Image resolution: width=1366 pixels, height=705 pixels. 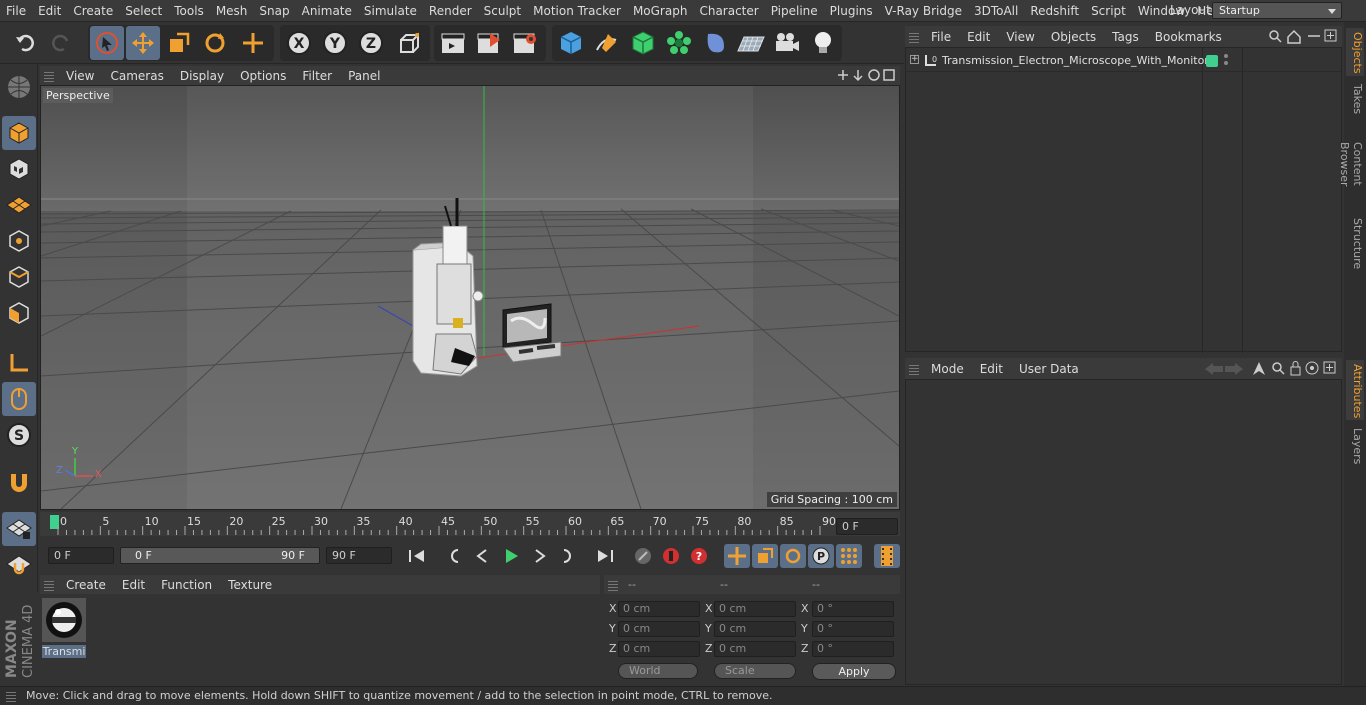 What do you see at coordinates (25, 43) in the screenshot?
I see `undo-button` at bounding box center [25, 43].